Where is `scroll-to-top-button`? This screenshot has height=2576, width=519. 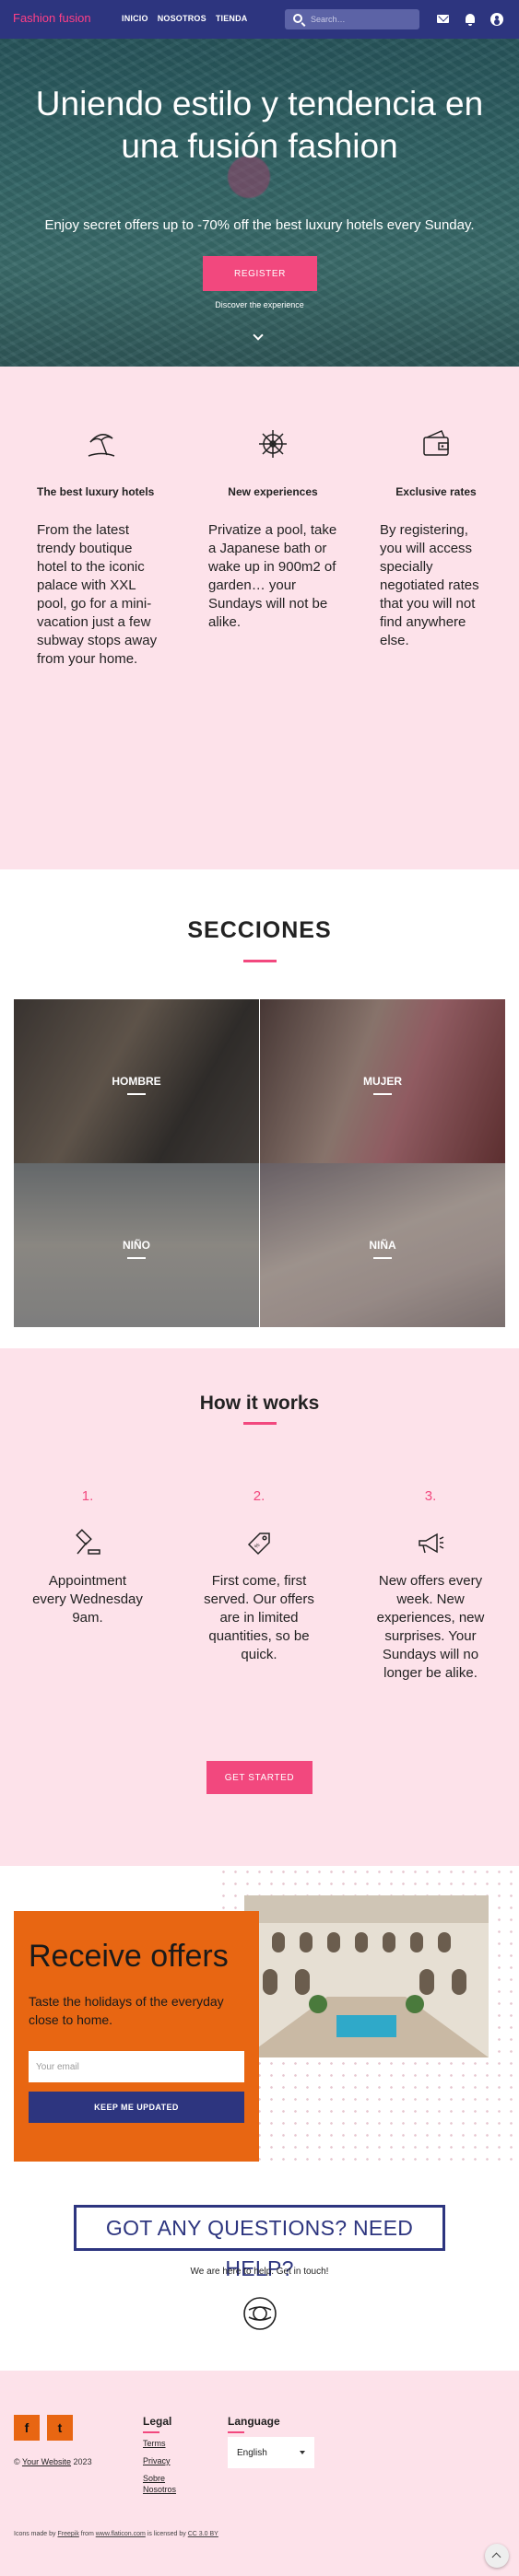
scroll-to-top-button is located at coordinates (497, 2556).